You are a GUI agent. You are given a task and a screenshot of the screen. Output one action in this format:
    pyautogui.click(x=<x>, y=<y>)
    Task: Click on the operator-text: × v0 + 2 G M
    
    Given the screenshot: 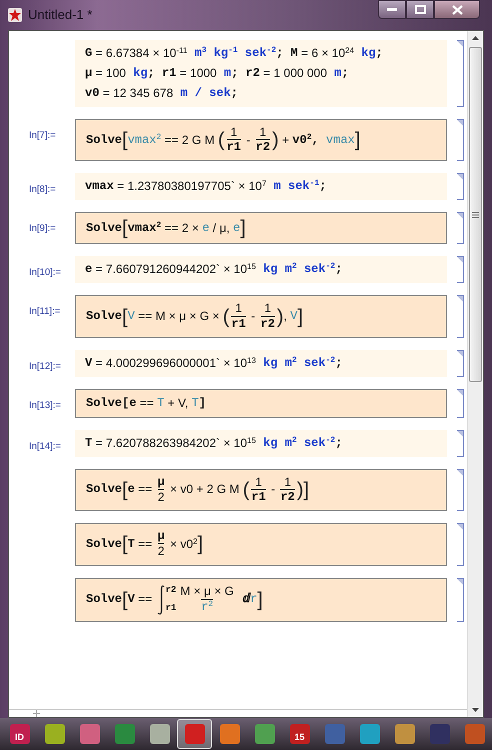 What is the action you would take?
    pyautogui.click(x=204, y=490)
    